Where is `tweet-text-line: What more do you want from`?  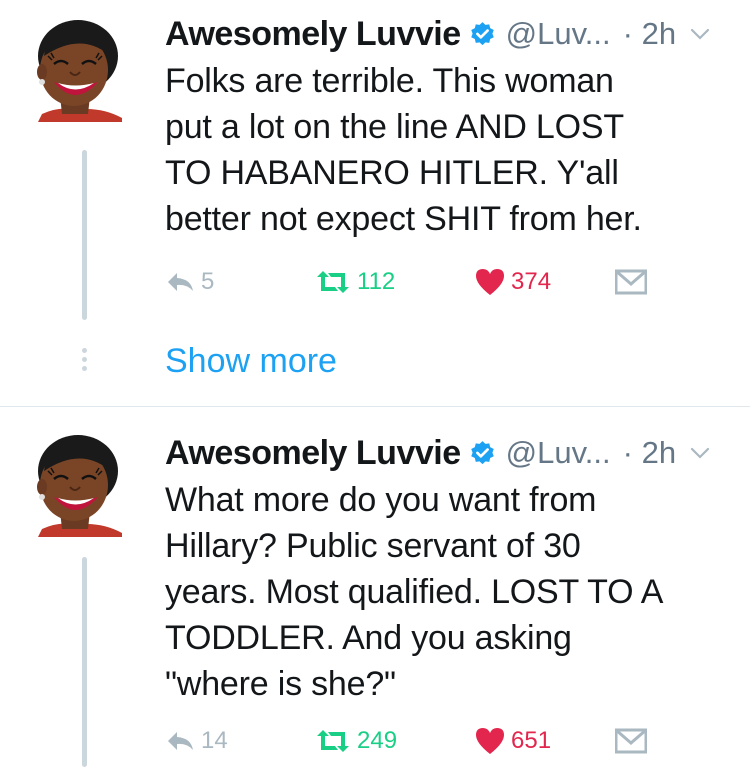 tweet-text-line: What more do you want from is located at coordinates (381, 500).